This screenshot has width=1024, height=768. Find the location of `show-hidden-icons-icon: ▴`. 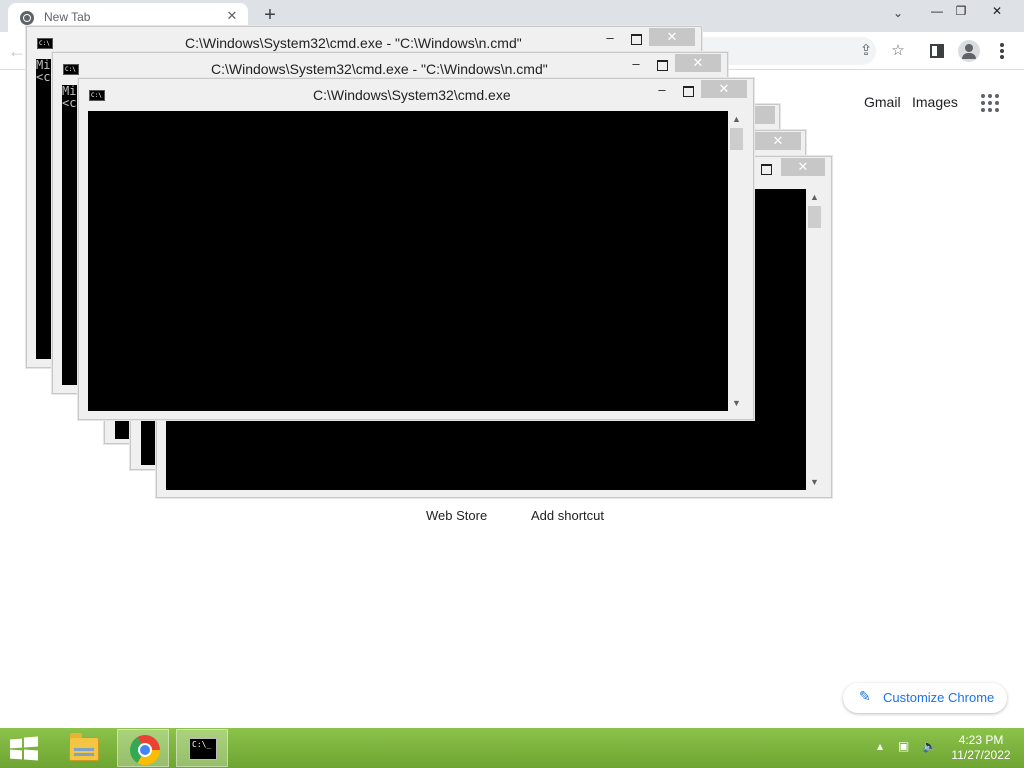

show-hidden-icons-icon: ▴ is located at coordinates (880, 746).